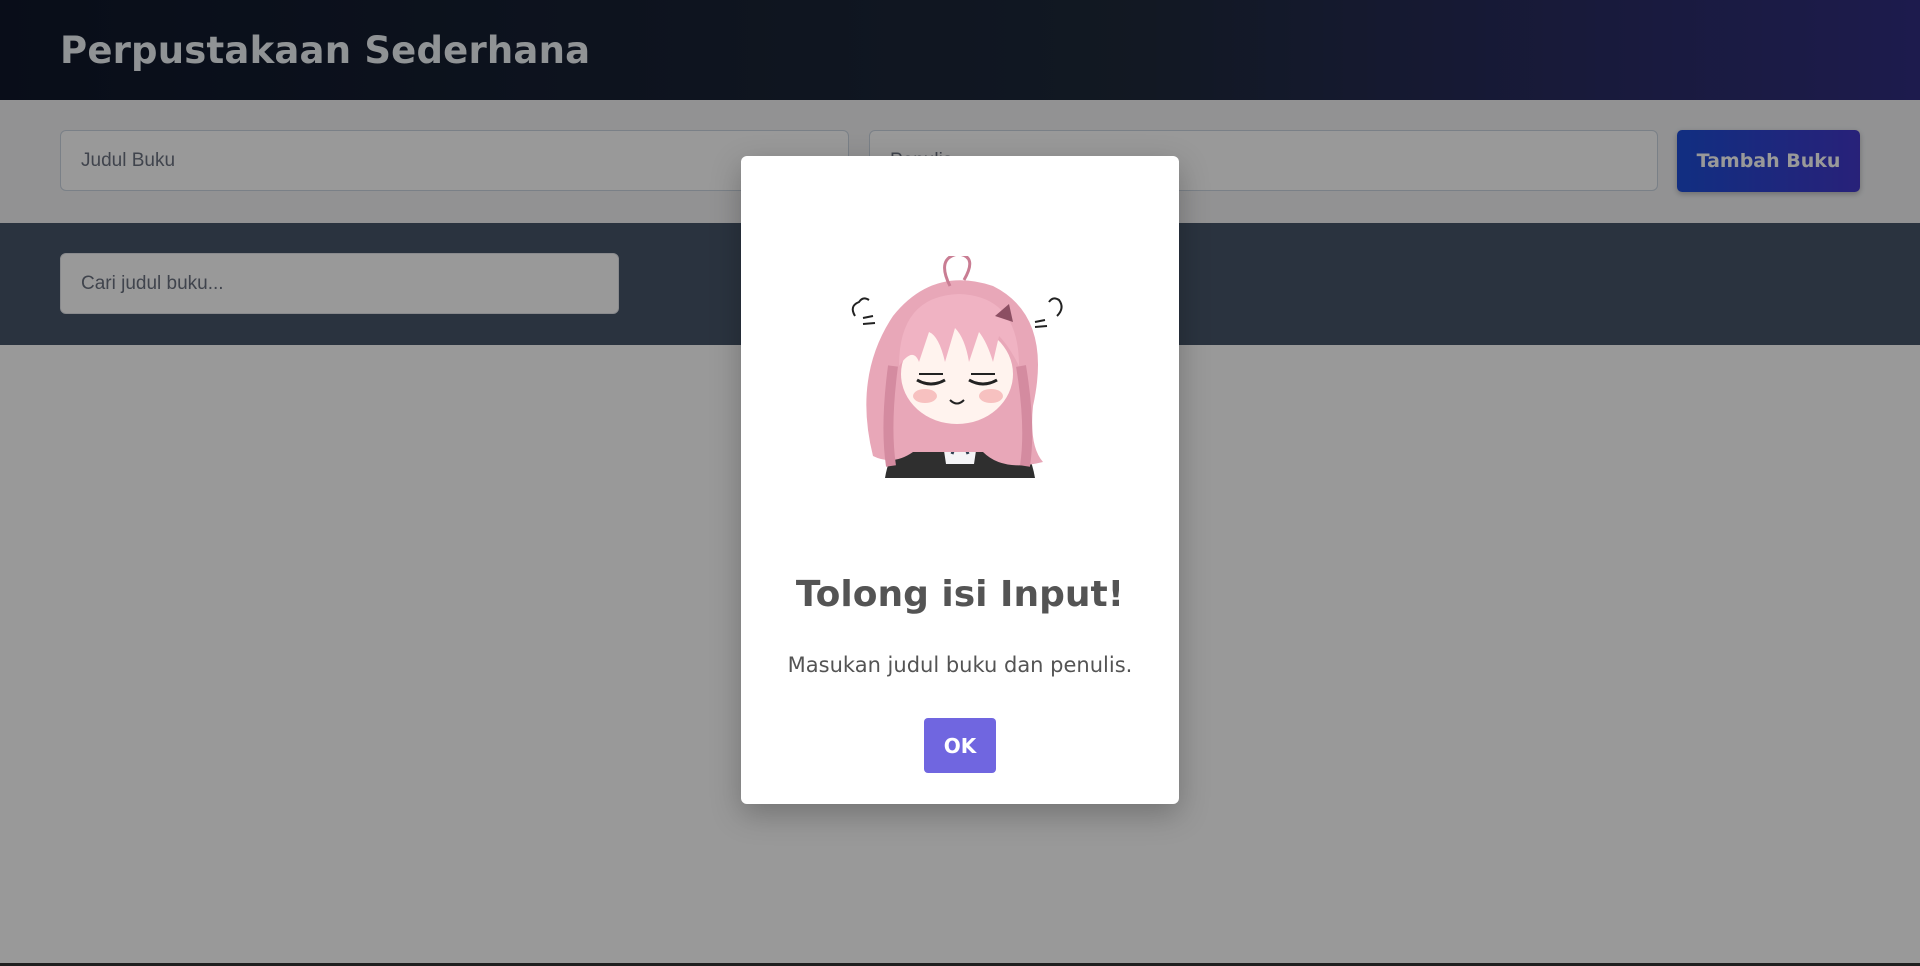 Image resolution: width=1920 pixels, height=966 pixels. Describe the element at coordinates (957, 367) in the screenshot. I see `chibi-girl-icon` at that location.